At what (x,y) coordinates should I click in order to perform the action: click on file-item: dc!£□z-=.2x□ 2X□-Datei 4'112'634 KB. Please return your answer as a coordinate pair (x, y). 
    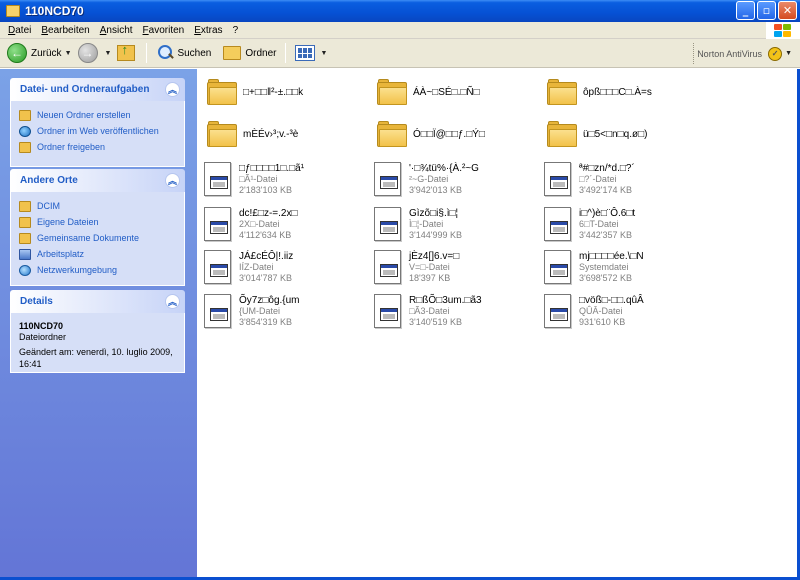
    Looking at the image, I should click on (287, 224).